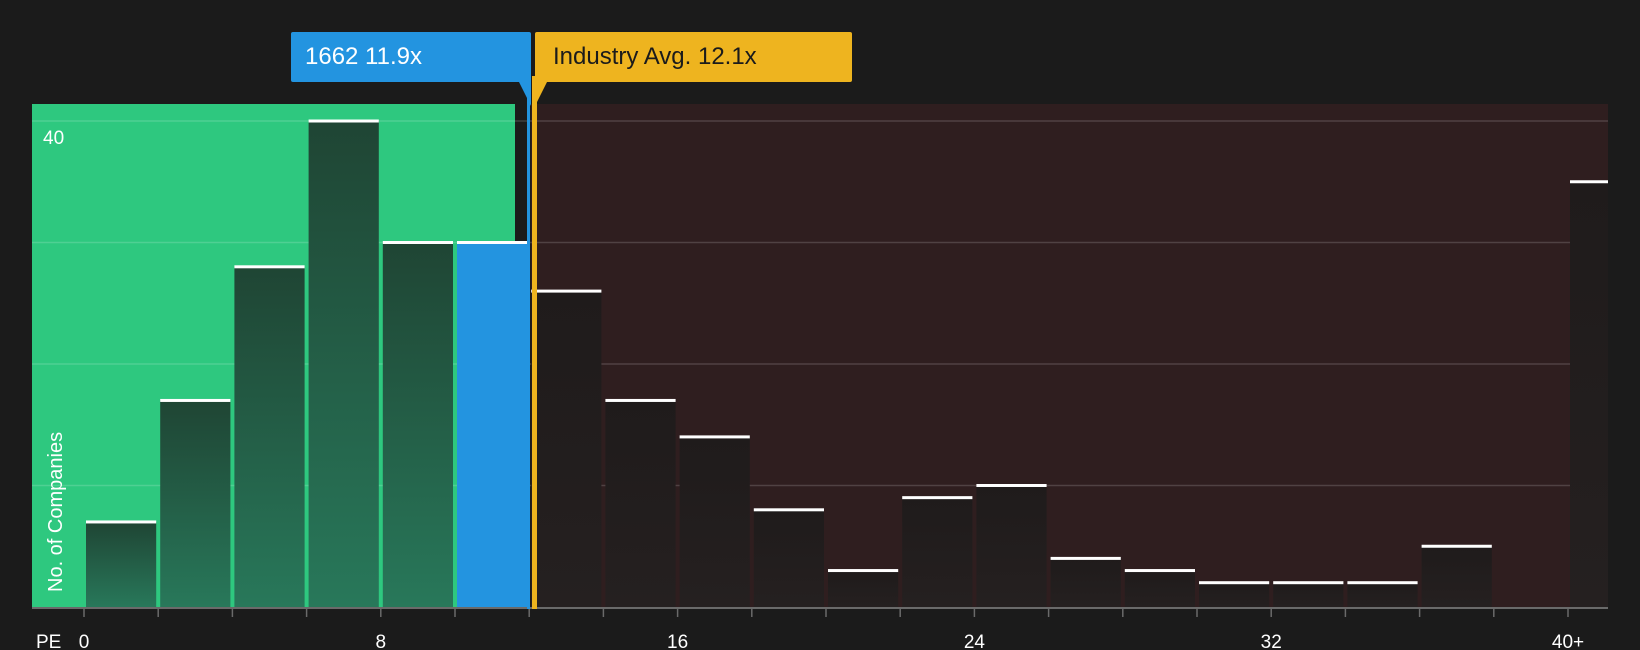 This screenshot has width=1640, height=650. What do you see at coordinates (48, 641) in the screenshot?
I see `x-axis-label: PE` at bounding box center [48, 641].